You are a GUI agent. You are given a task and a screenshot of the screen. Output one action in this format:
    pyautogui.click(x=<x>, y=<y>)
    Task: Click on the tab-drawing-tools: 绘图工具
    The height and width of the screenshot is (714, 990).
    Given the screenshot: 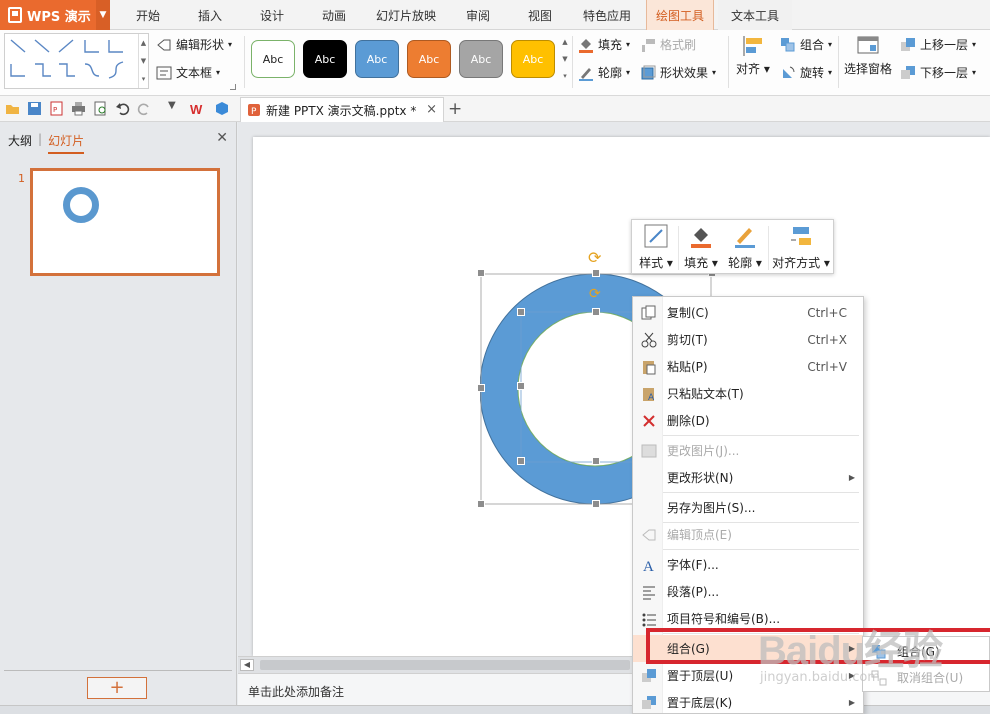 What is the action you would take?
    pyautogui.click(x=680, y=15)
    